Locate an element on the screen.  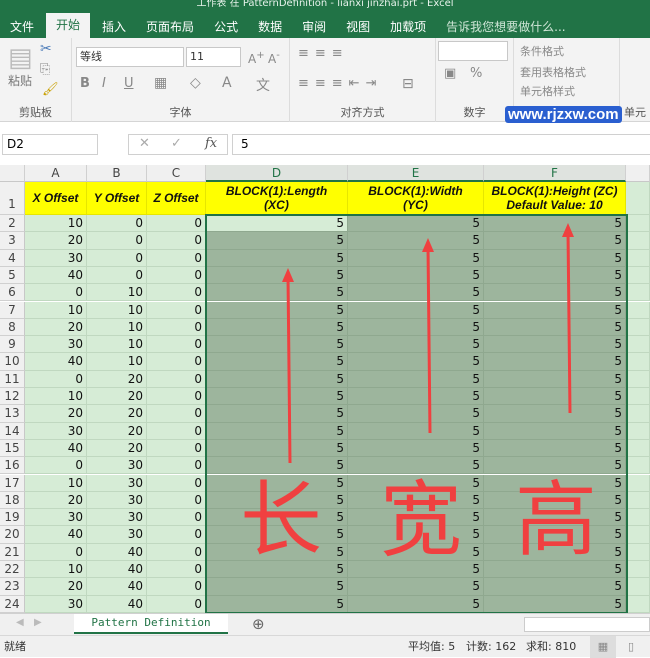
cell-E18: 5 is located at coordinates (416, 500).